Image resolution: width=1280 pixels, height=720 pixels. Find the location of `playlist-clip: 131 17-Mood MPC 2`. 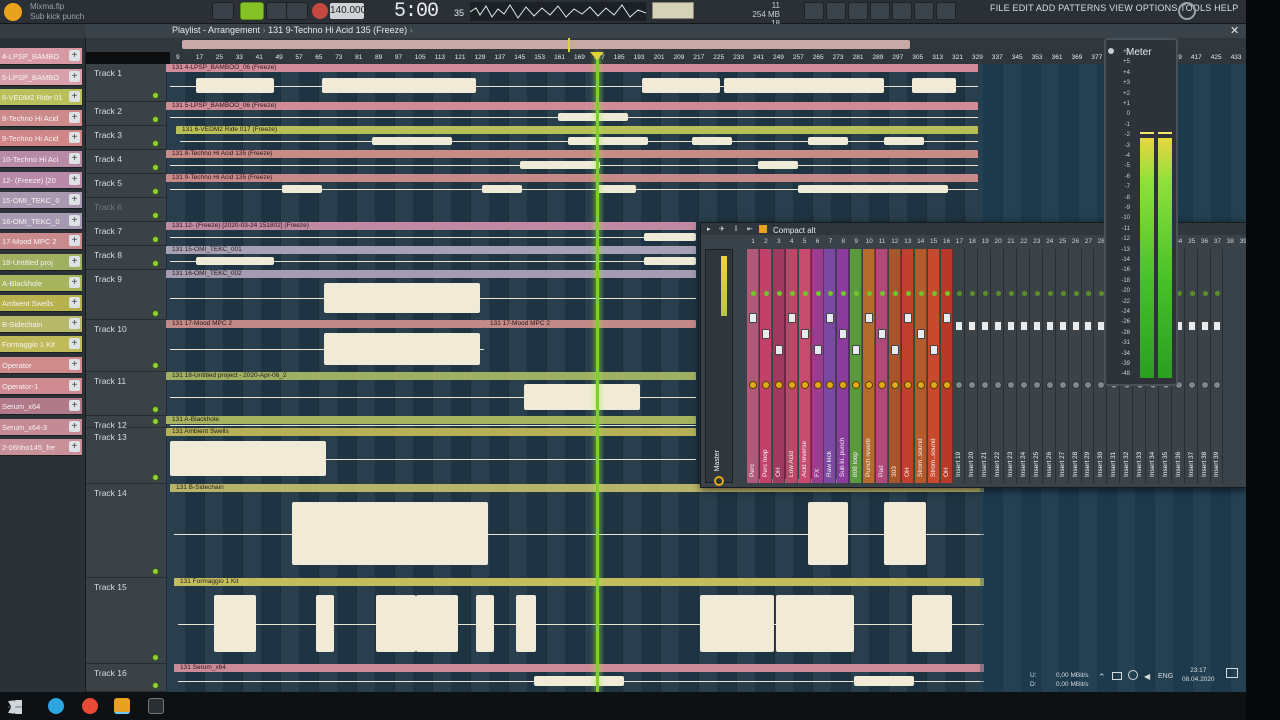

playlist-clip: 131 17-Mood MPC 2 is located at coordinates (325, 345).